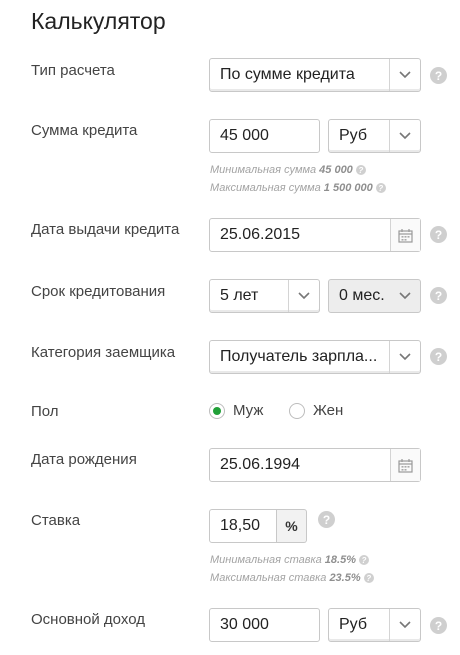  I want to click on gender-female-radio: Жен, so click(316, 410).